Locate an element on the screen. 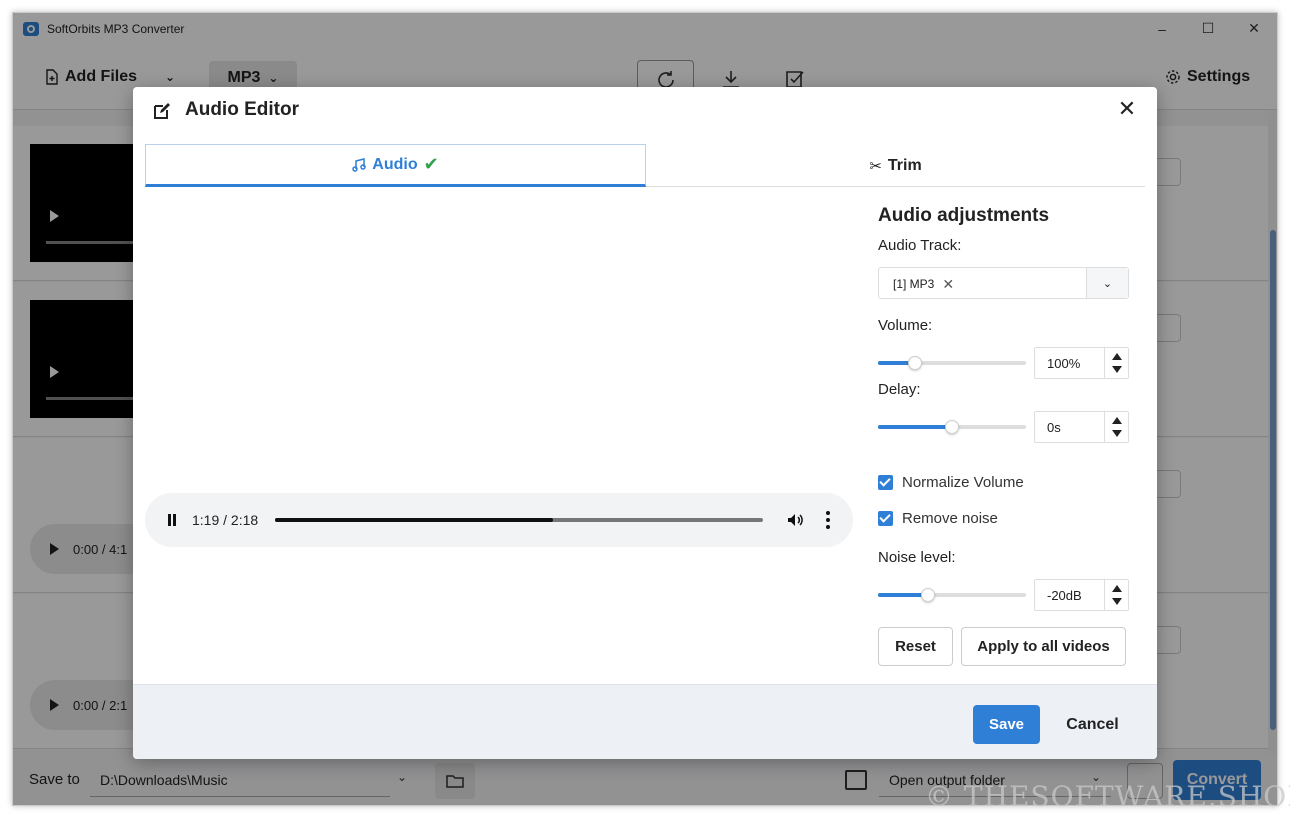 The width and height of the screenshot is (1290, 817). noise-level-label: Noise level: is located at coordinates (917, 557).